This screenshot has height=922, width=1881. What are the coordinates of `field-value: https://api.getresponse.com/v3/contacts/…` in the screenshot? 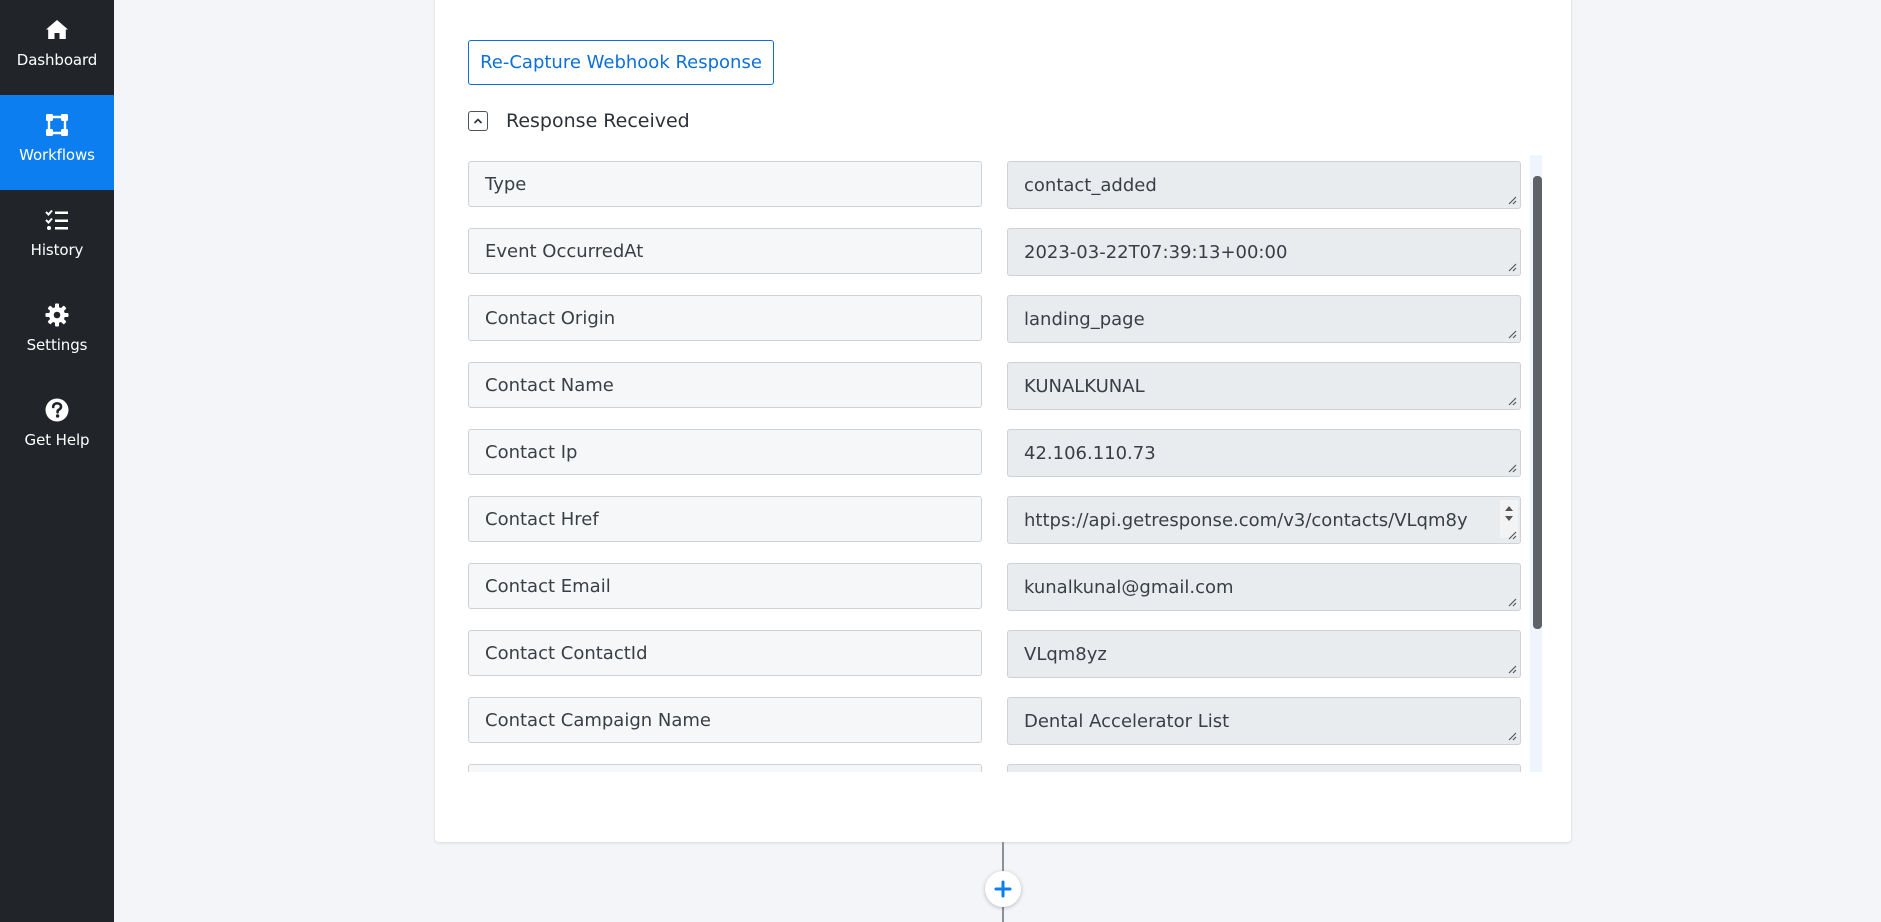 It's located at (1264, 520).